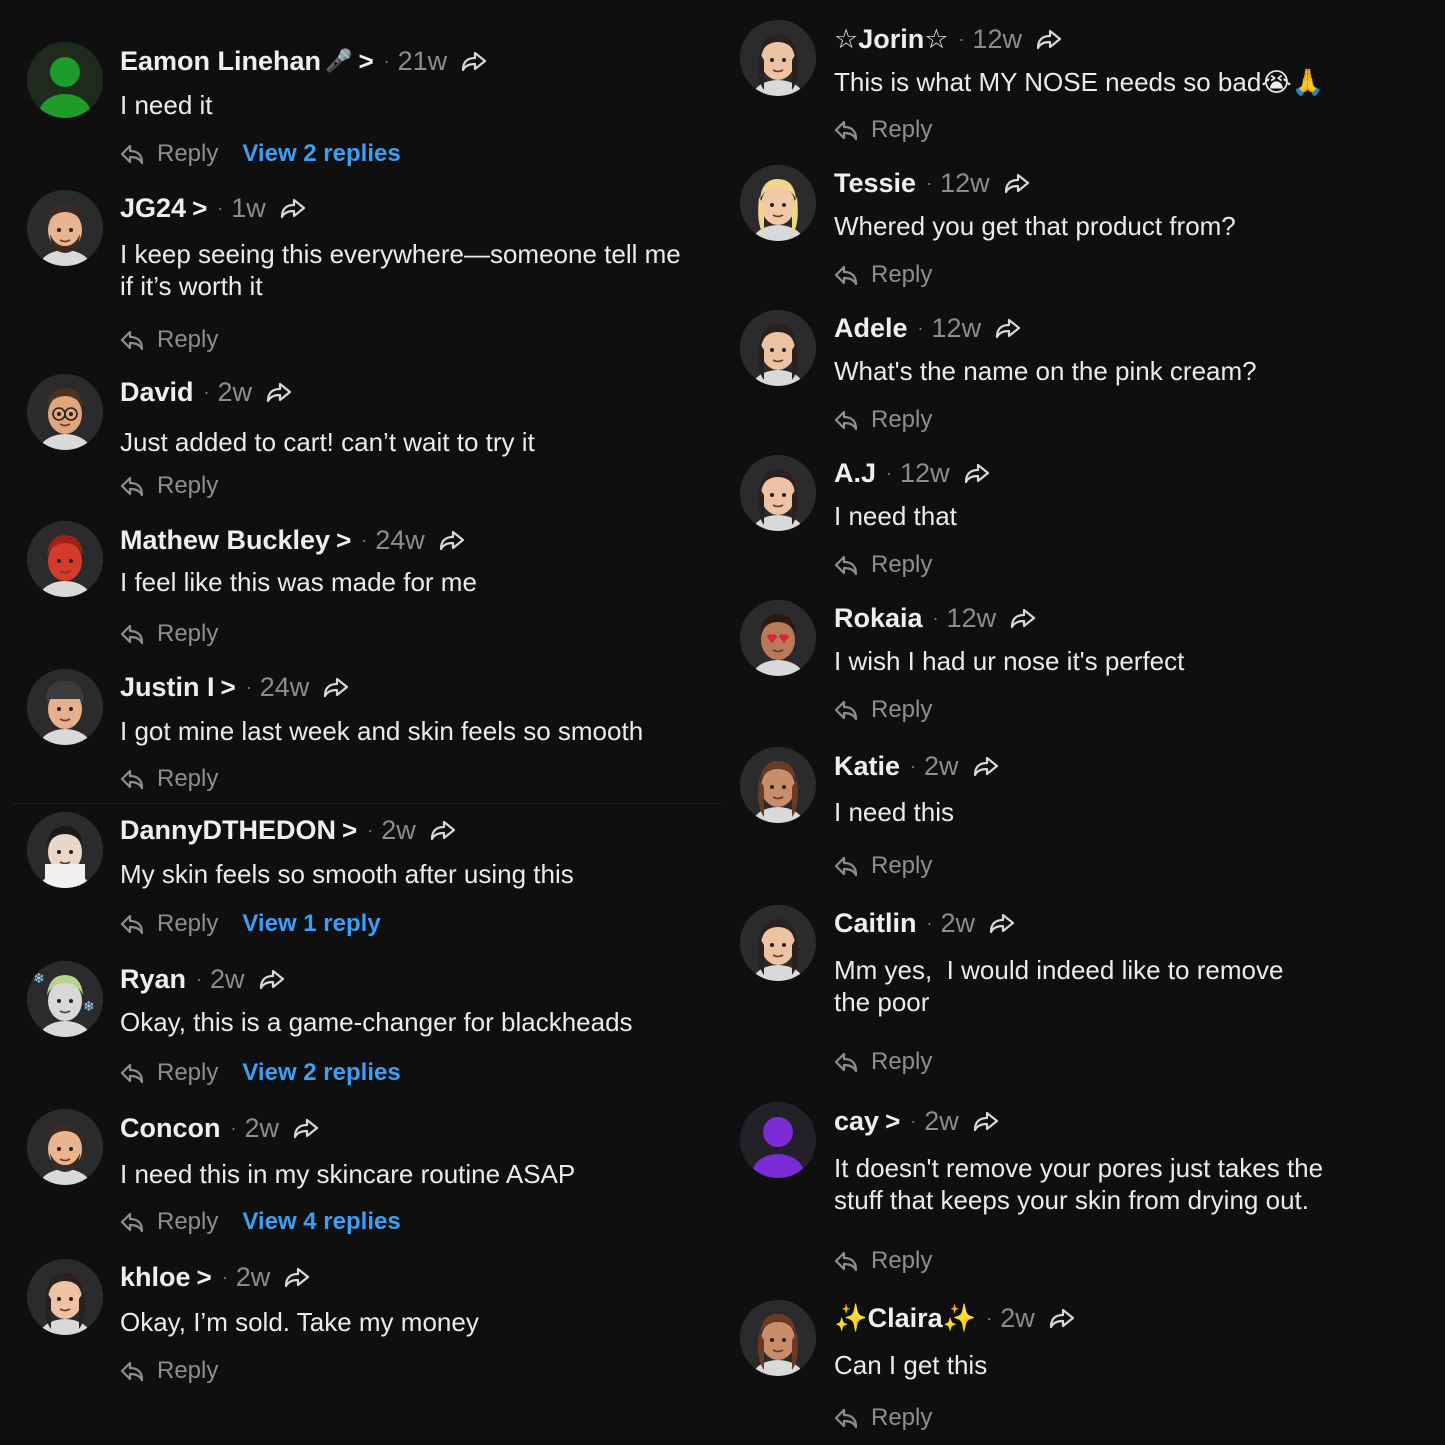  I want to click on username: Tessie, so click(875, 183).